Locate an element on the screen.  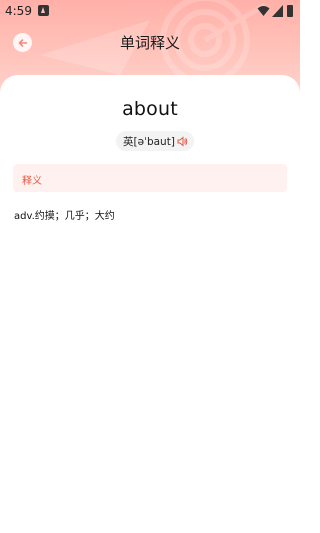
definition-section-header: 释义 is located at coordinates (150, 178).